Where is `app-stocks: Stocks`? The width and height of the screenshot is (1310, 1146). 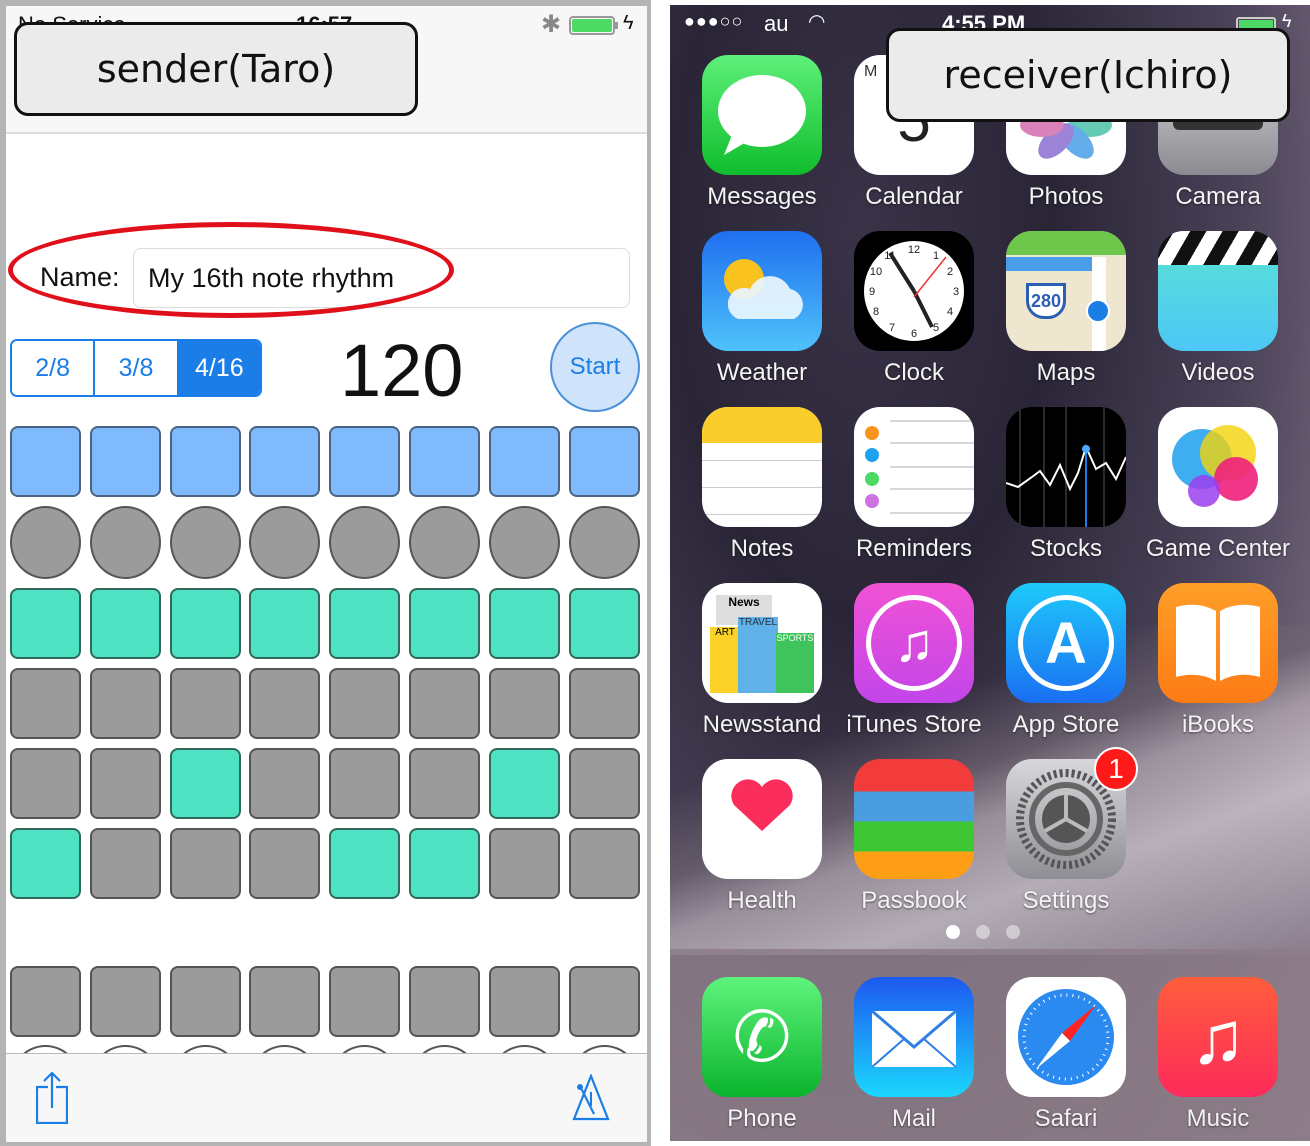
app-stocks: Stocks is located at coordinates (1066, 492).